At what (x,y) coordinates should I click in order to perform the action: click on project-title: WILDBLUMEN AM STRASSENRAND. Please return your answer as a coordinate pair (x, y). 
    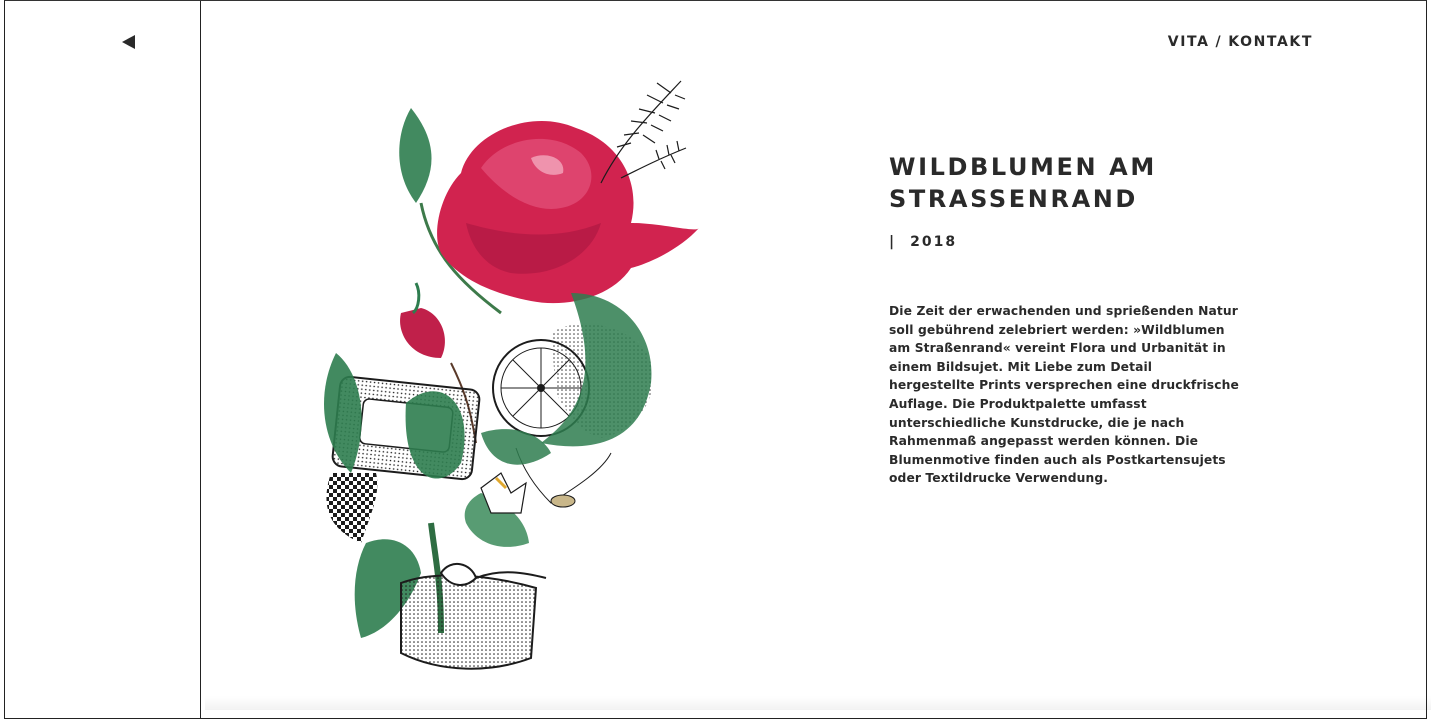
    Looking at the image, I should click on (1023, 183).